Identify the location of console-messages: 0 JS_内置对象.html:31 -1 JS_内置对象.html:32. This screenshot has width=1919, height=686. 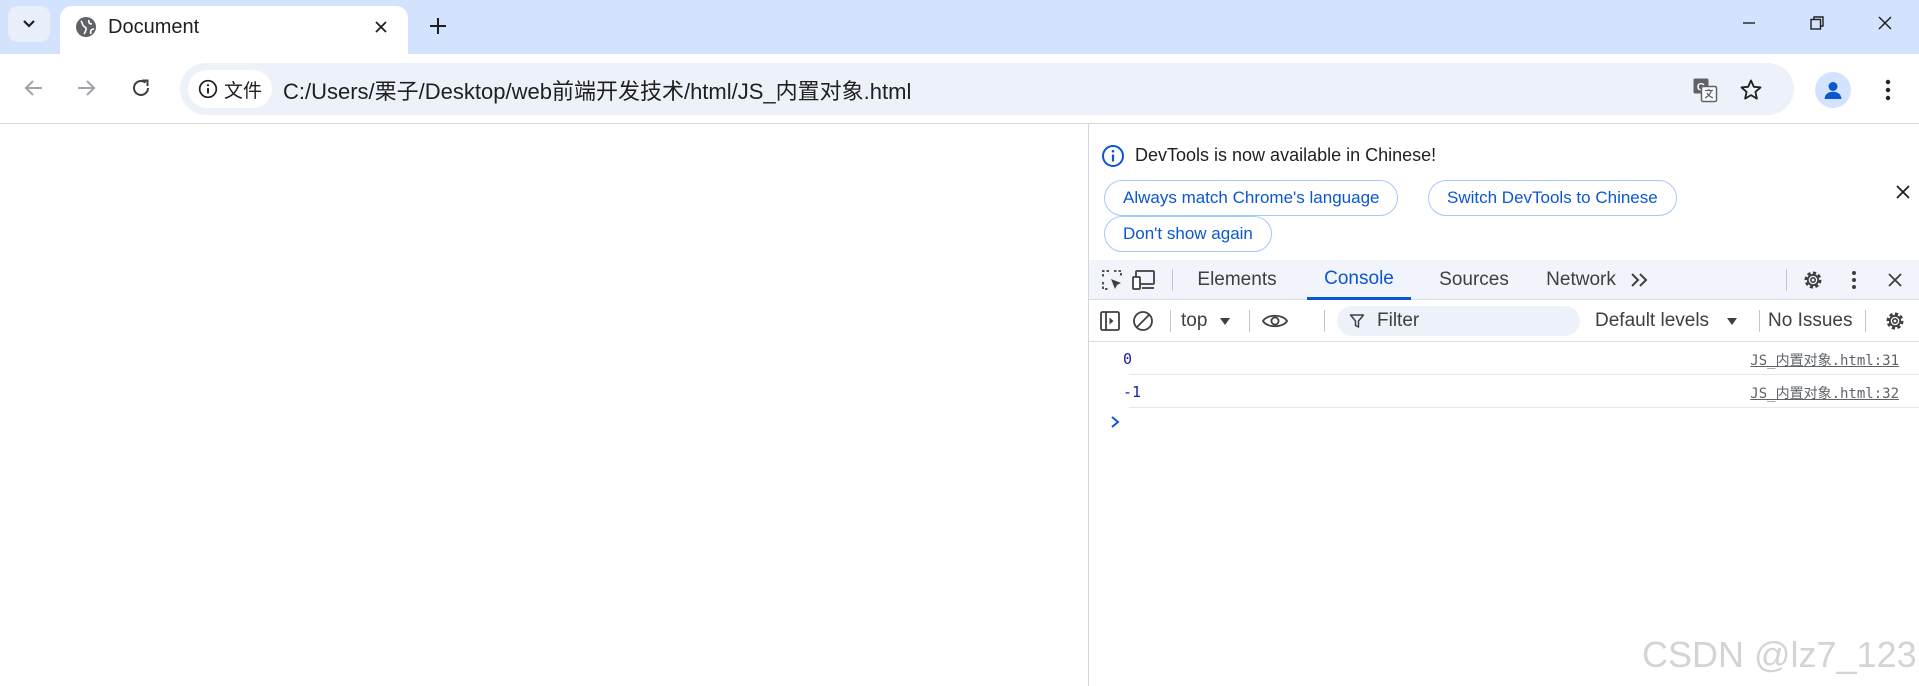
(1504, 385).